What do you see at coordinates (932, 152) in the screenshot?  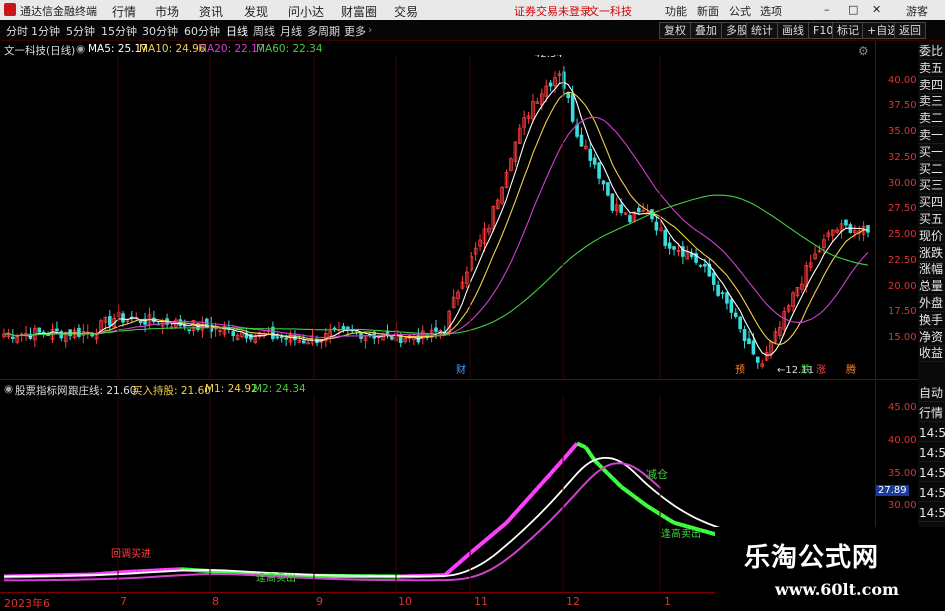 I see `quote-field-label: 买一` at bounding box center [932, 152].